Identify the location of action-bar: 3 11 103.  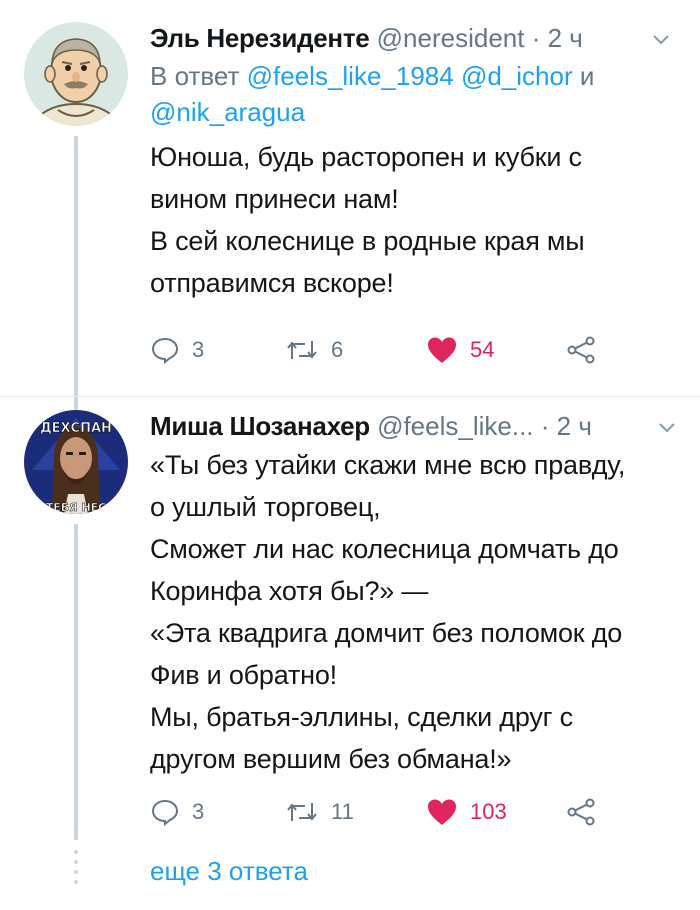
(400, 812).